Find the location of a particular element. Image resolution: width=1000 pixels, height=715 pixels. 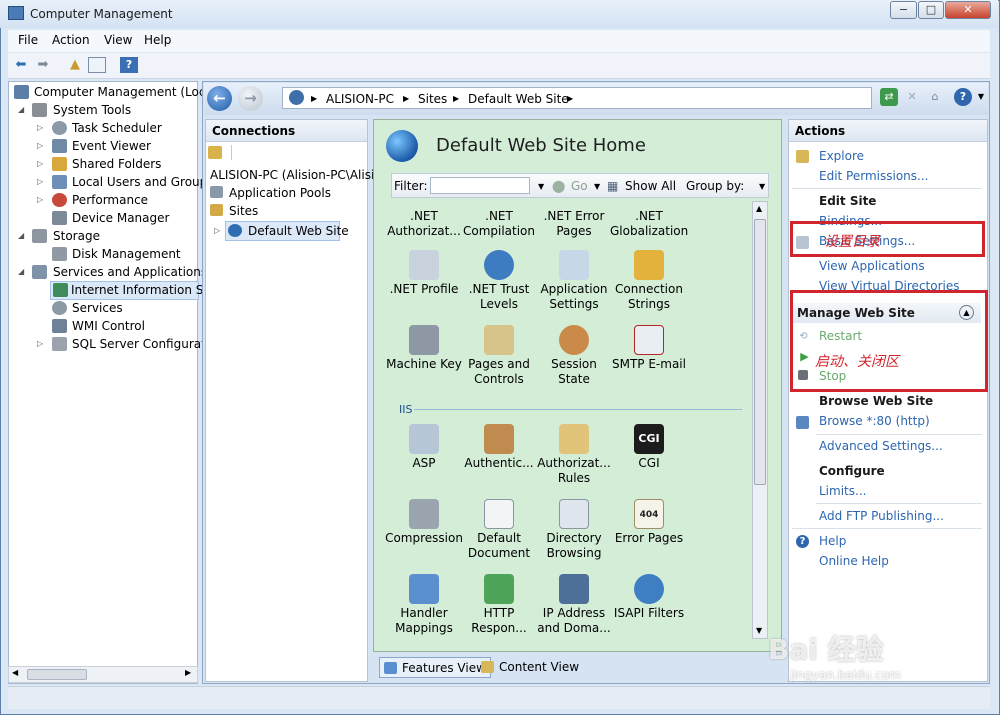

stop-nav-icon: ✕ is located at coordinates (912, 97).